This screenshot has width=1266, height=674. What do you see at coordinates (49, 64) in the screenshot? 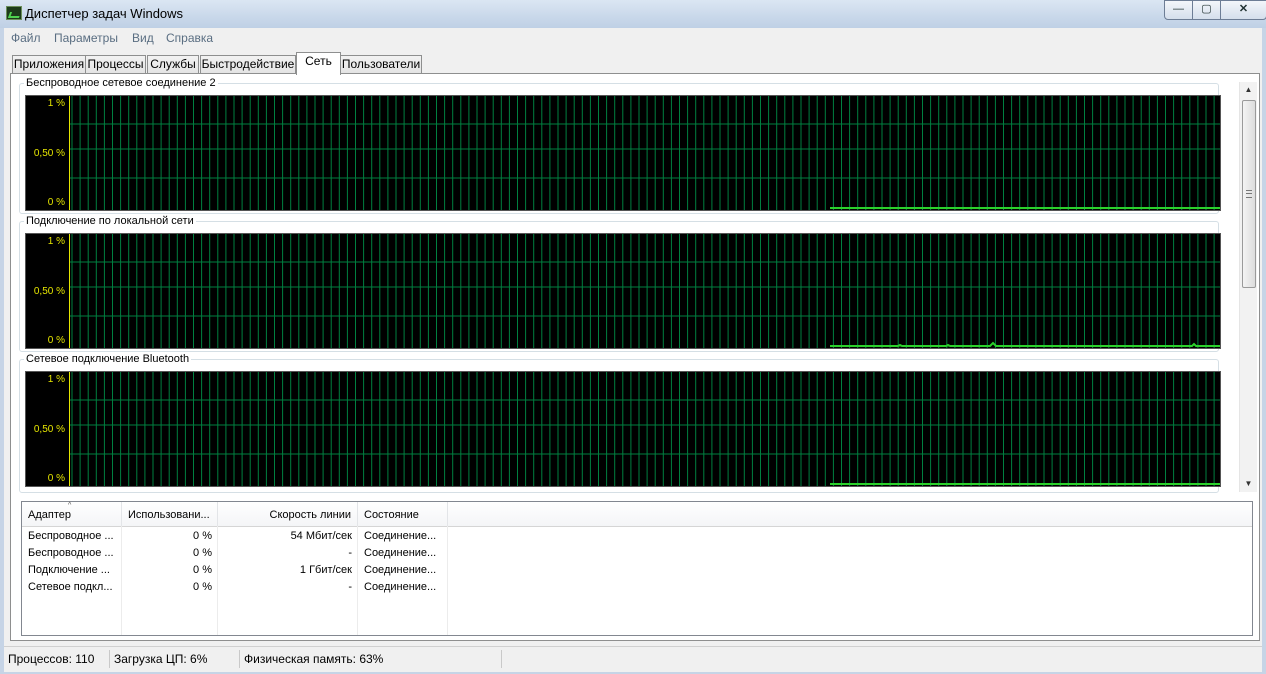
I see `tab-applications: Приложения` at bounding box center [49, 64].